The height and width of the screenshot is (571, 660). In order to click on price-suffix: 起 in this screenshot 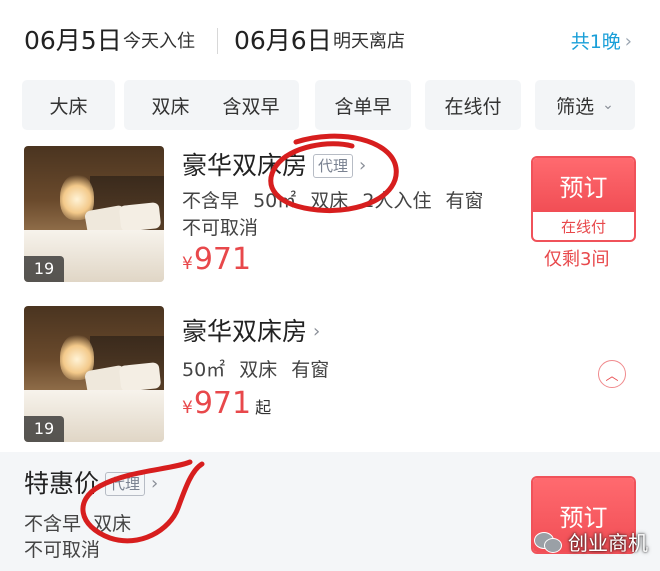, I will do `click(263, 407)`.